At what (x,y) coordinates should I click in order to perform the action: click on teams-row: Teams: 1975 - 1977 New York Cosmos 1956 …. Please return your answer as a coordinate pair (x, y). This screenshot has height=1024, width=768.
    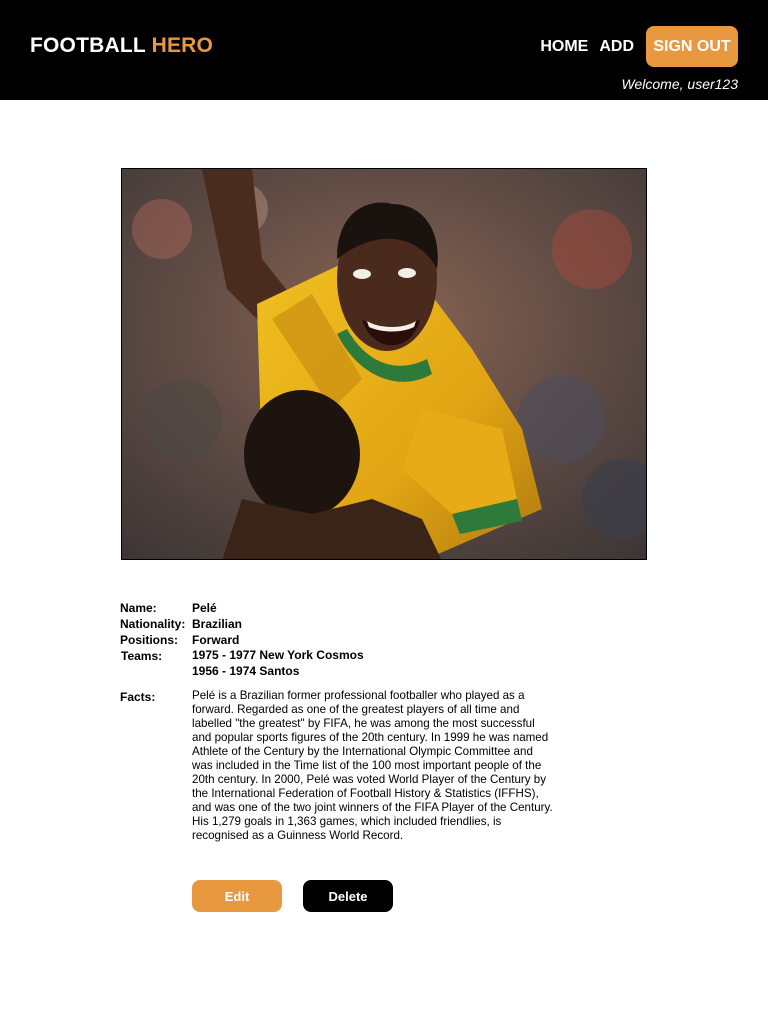
    Looking at the image, I should click on (340, 663).